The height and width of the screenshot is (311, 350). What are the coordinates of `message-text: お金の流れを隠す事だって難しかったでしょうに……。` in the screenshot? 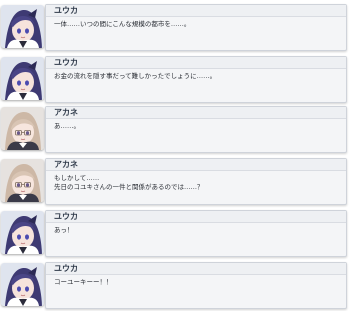 It's located at (135, 76).